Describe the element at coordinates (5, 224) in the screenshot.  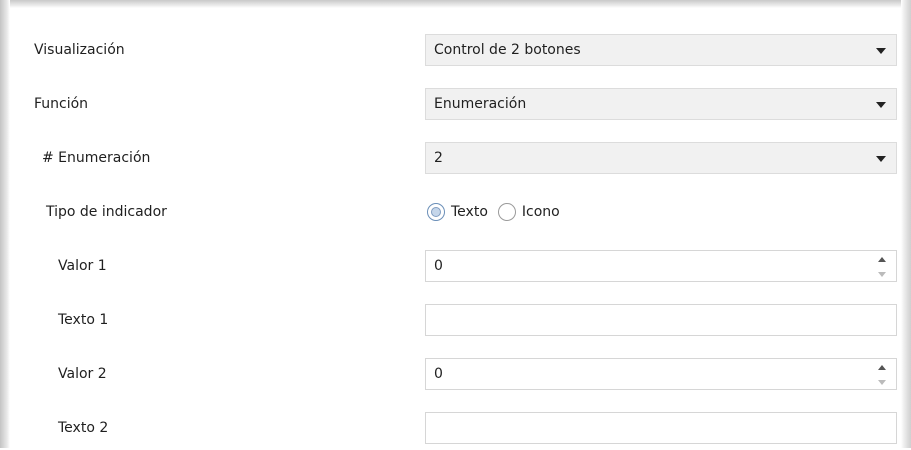
I see `window-shadow-left` at that location.